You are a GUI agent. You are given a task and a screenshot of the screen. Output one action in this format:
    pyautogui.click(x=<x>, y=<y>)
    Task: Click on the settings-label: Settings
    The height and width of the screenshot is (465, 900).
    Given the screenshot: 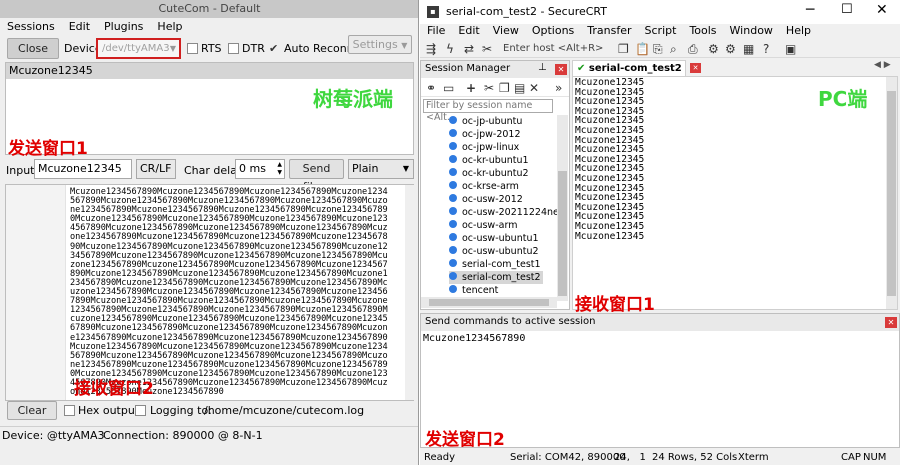 What is the action you would take?
    pyautogui.click(x=375, y=44)
    